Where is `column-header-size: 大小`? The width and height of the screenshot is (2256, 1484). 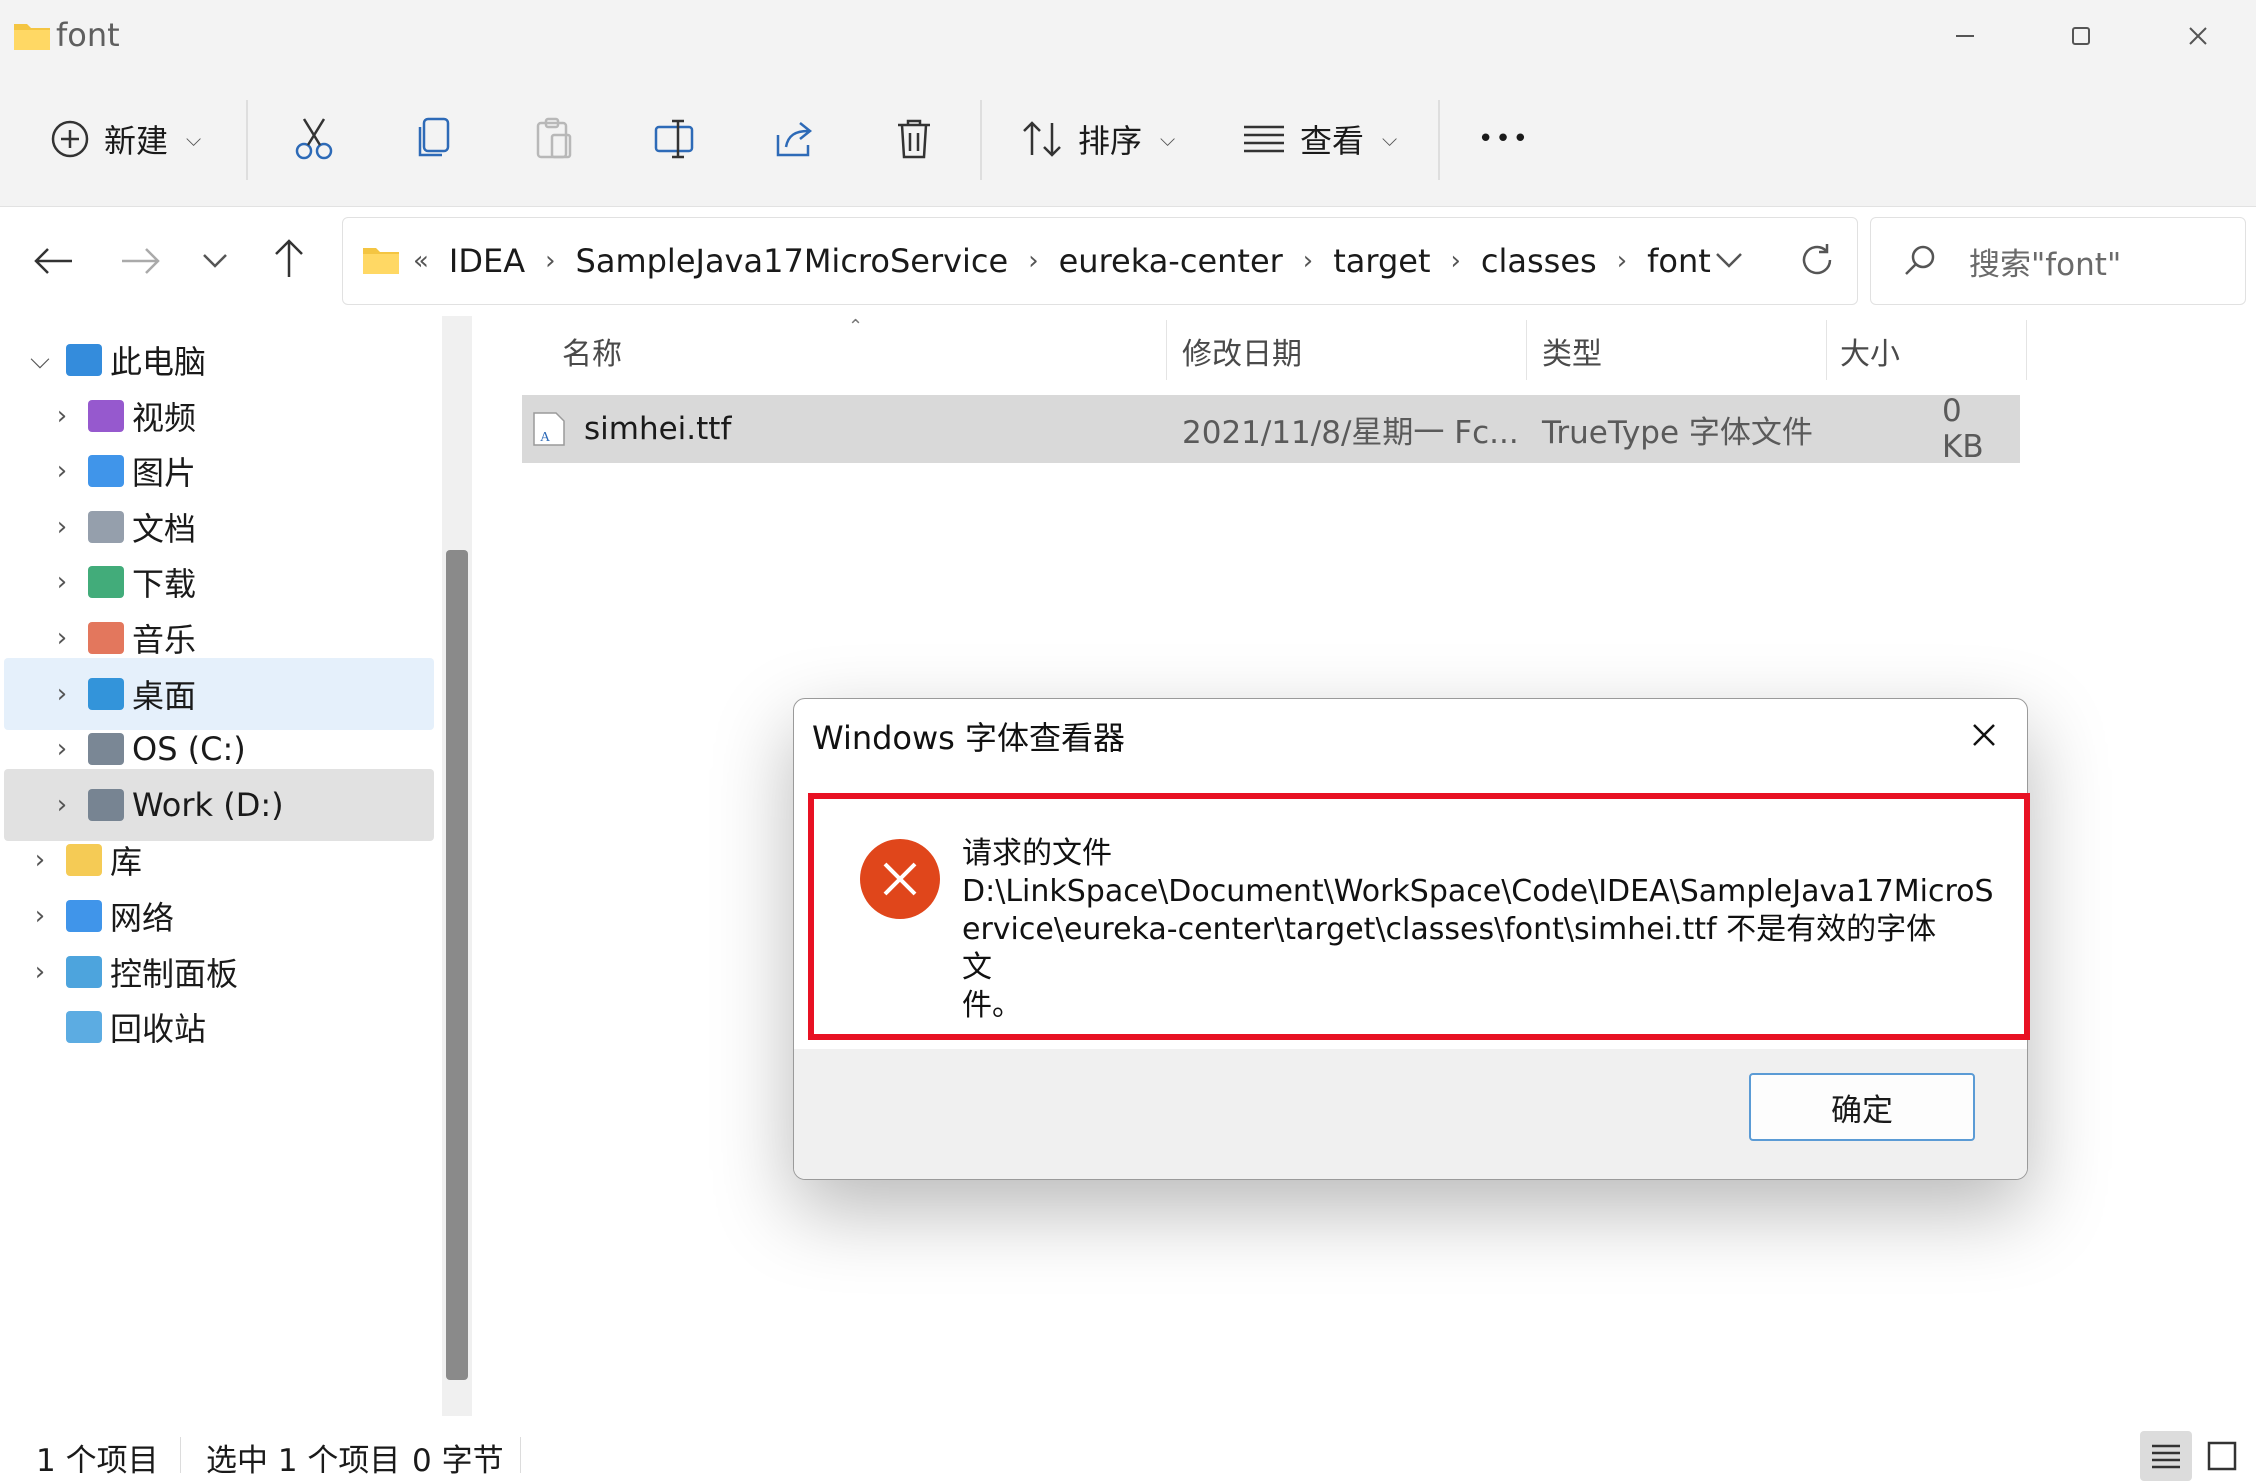
column-header-size: 大小 is located at coordinates (1870, 351).